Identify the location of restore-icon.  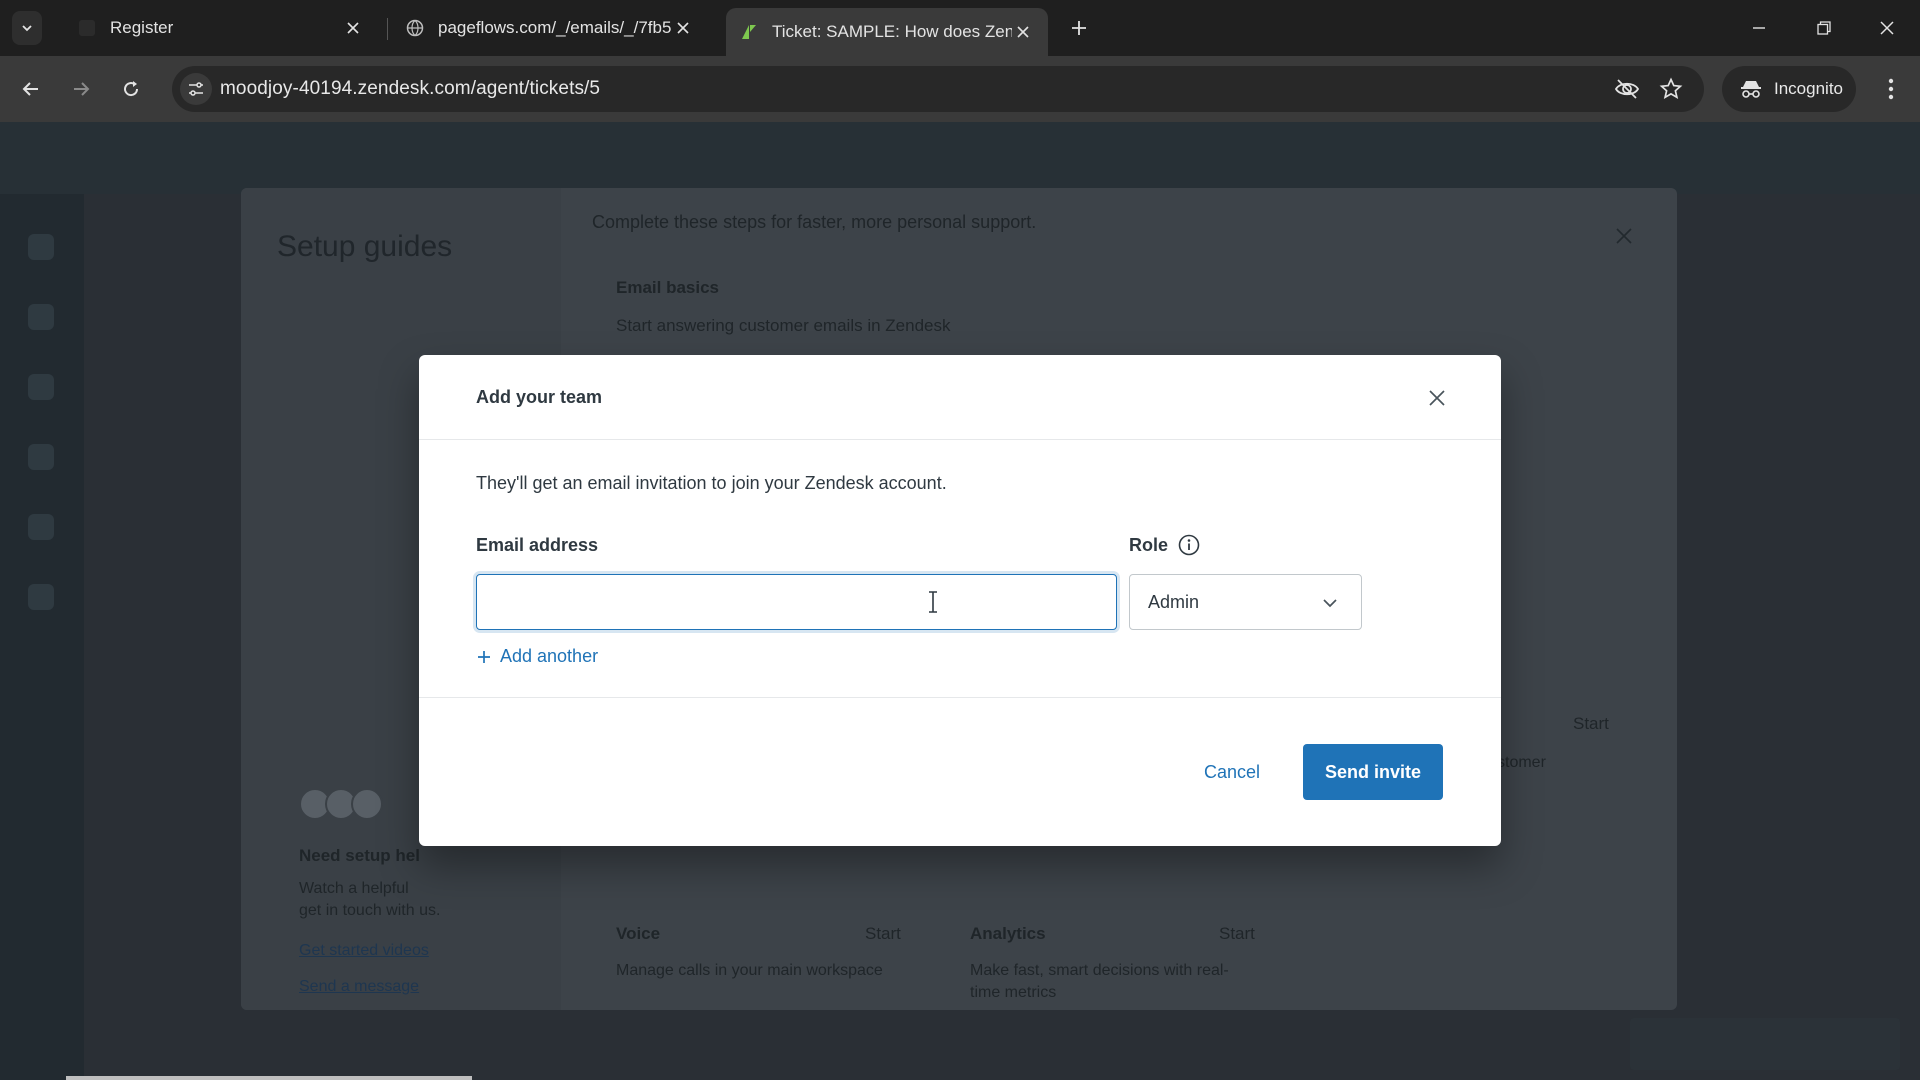
(1824, 28).